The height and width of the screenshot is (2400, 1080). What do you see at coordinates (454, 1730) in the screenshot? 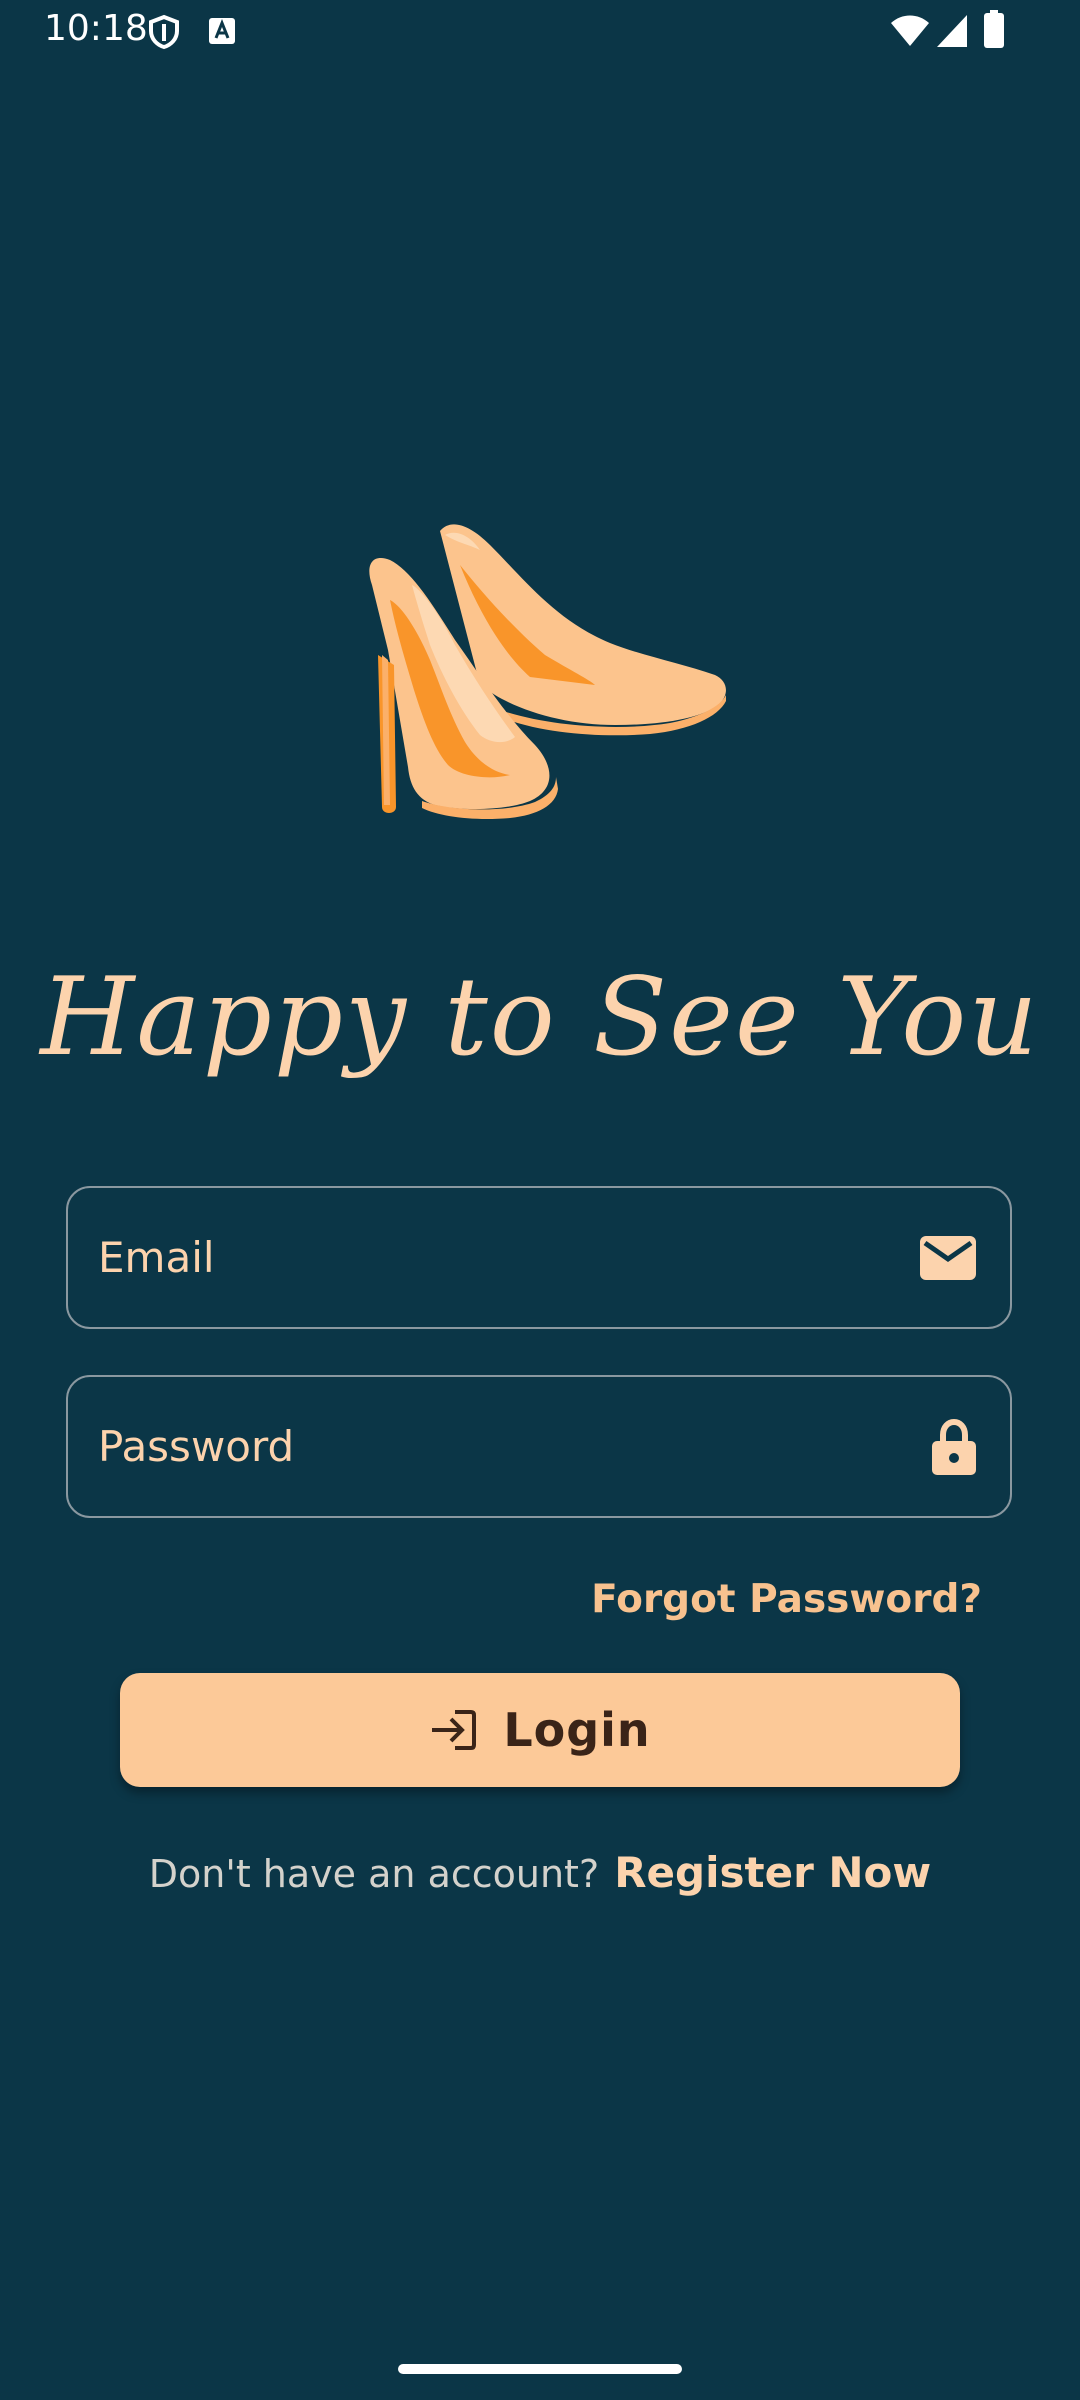
I see `login-icon` at bounding box center [454, 1730].